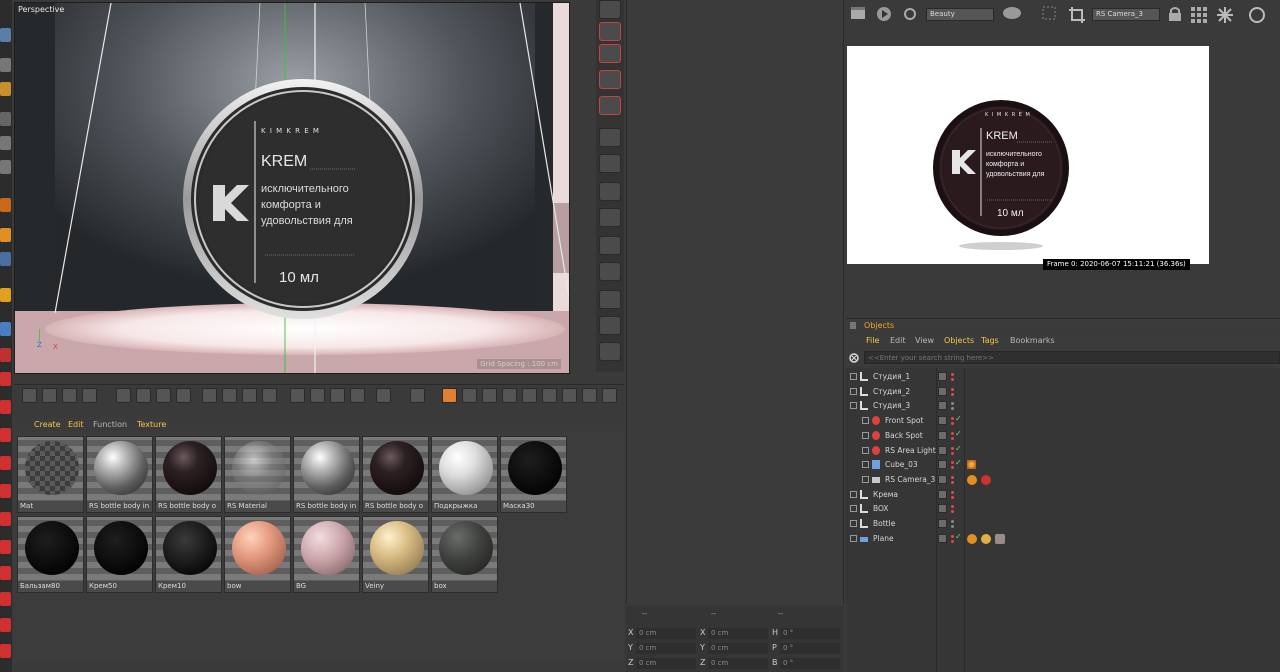  What do you see at coordinates (884, 523) in the screenshot?
I see `object-name: Bottle` at bounding box center [884, 523].